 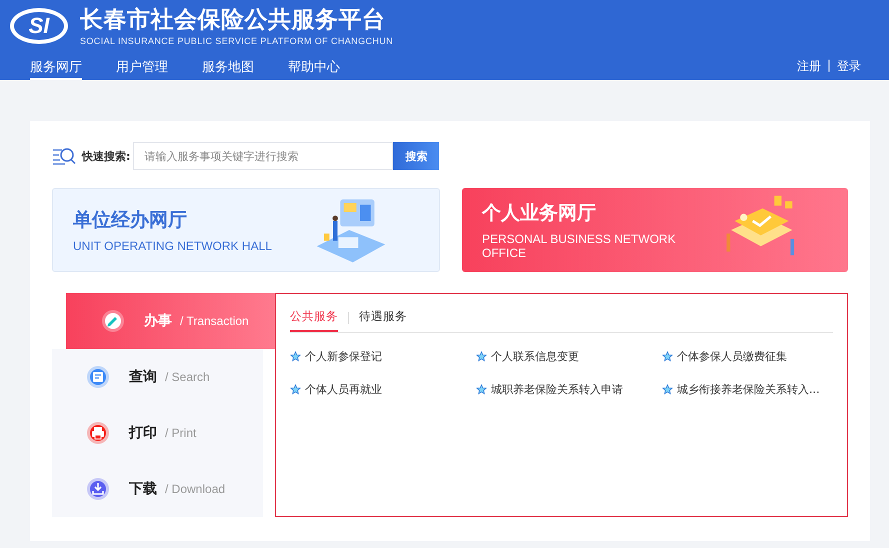 What do you see at coordinates (172, 246) in the screenshot?
I see `hall-subtitle: UNIT OPERATING NETWORK HALL` at bounding box center [172, 246].